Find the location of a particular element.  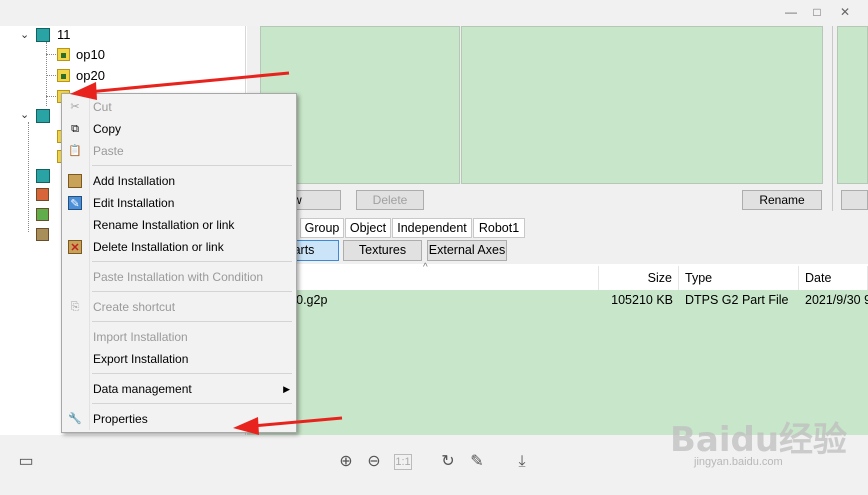

watermark-brand: Baidu经验 is located at coordinates (759, 440).